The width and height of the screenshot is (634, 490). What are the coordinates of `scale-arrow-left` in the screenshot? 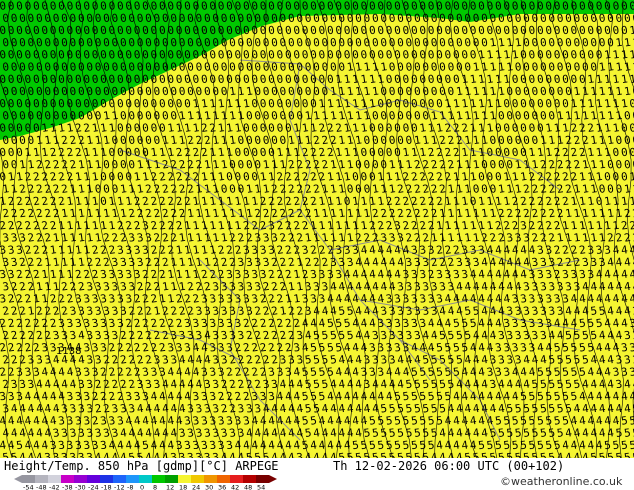 It's located at (18, 479).